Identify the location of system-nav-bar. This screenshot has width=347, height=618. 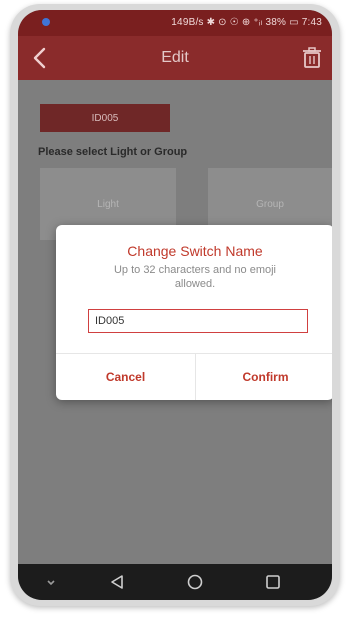
(175, 582).